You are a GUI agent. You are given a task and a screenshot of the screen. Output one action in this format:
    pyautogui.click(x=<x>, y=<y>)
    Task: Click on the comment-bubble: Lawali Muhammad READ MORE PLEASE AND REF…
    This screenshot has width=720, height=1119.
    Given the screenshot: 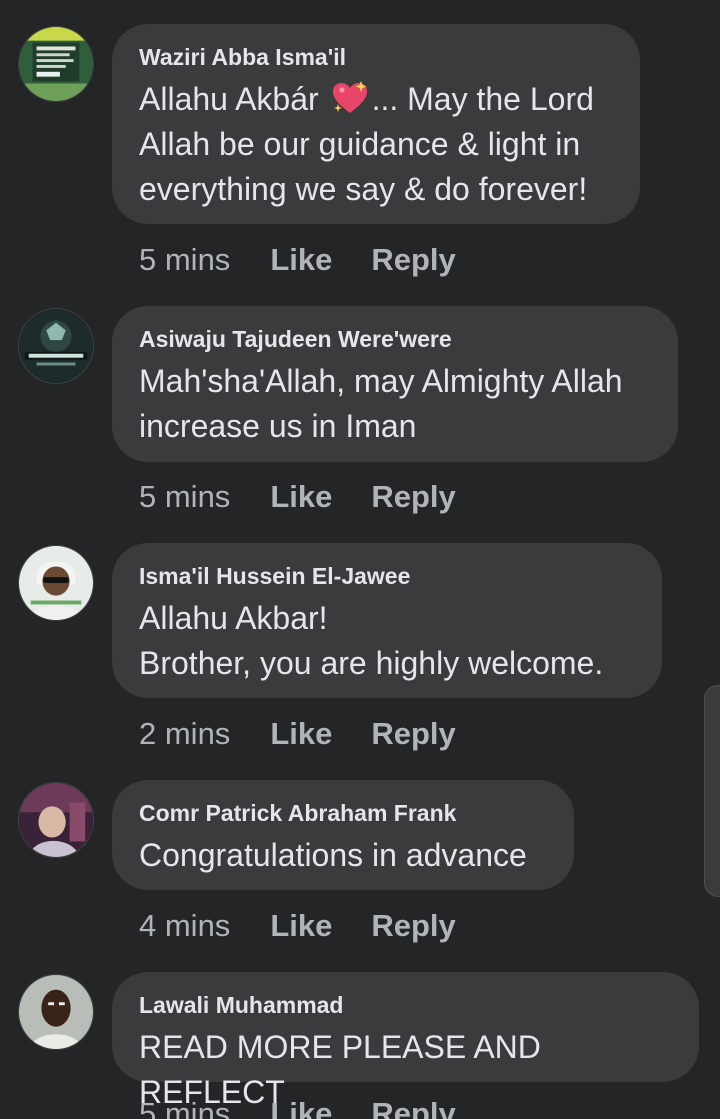 What is the action you would take?
    pyautogui.click(x=405, y=1041)
    